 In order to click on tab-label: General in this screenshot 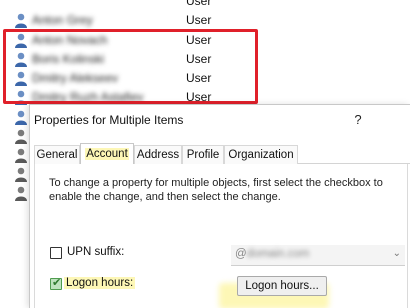, I will do `click(57, 155)`.